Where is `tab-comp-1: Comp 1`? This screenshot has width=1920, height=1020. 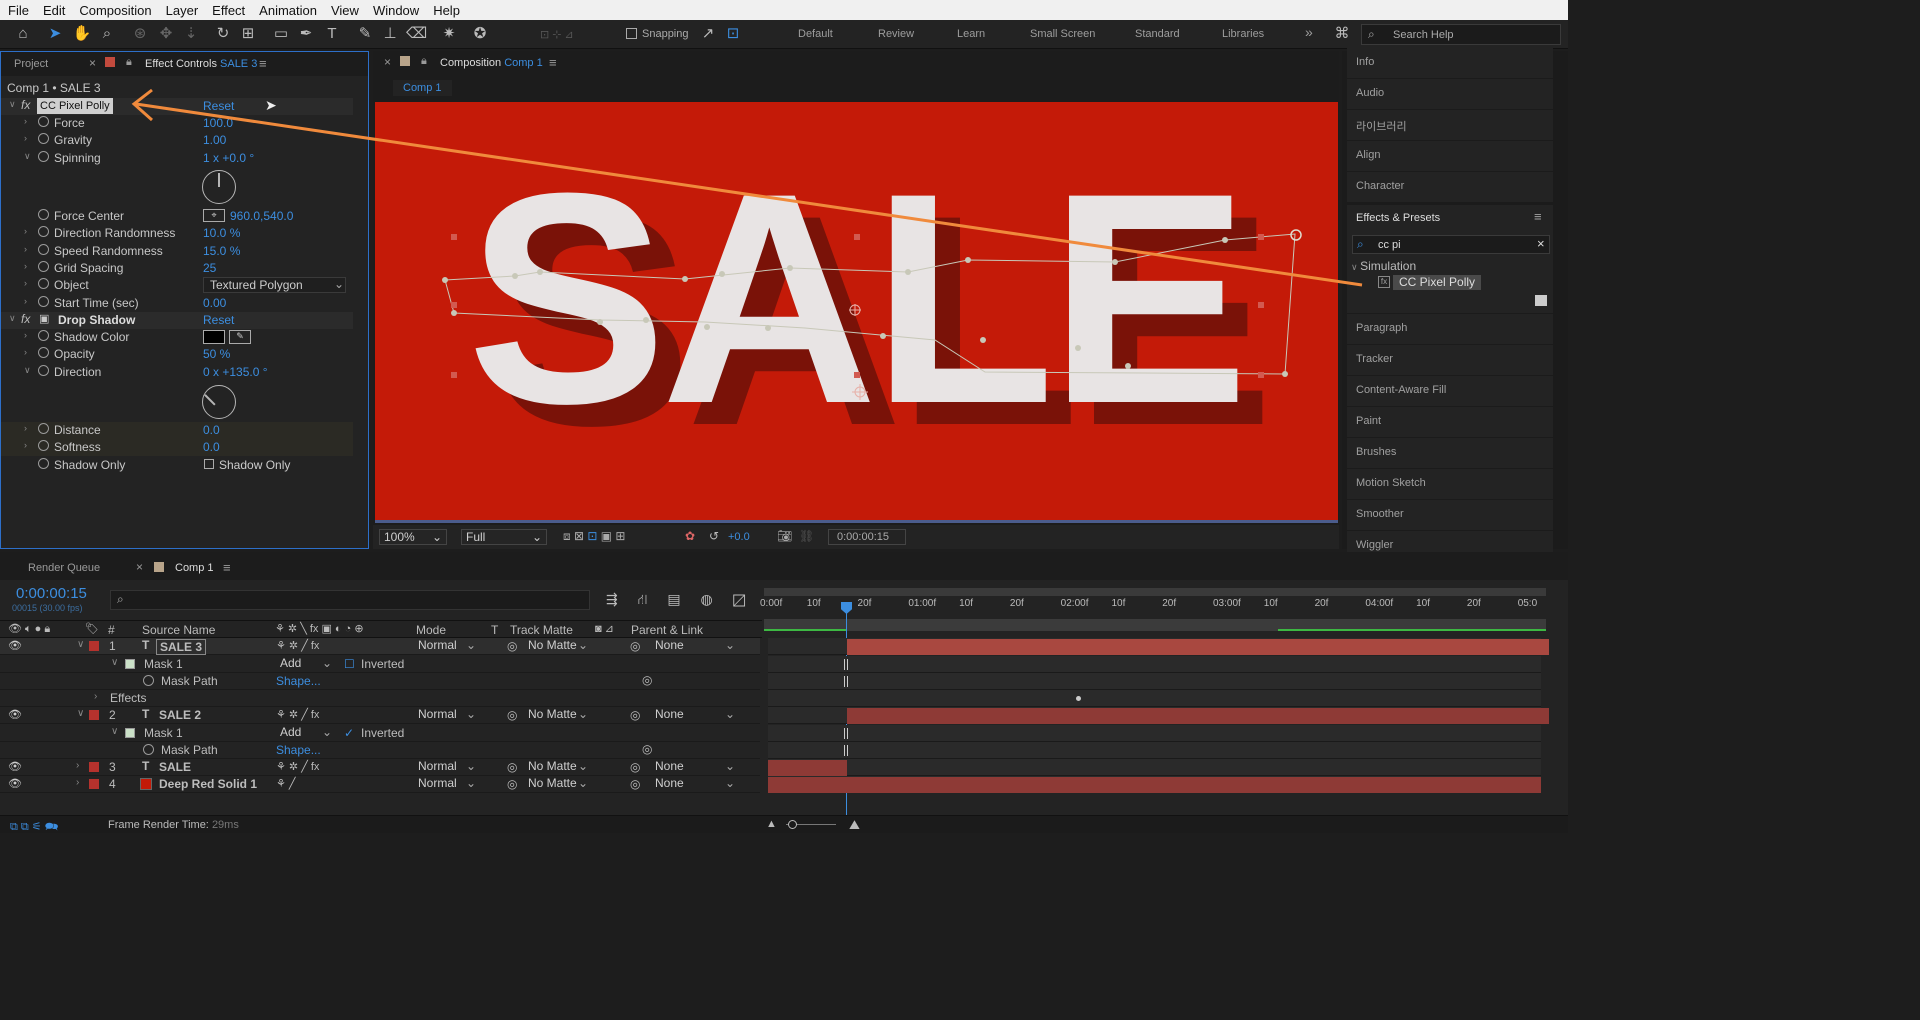
tab-comp-1: Comp 1 is located at coordinates (194, 568).